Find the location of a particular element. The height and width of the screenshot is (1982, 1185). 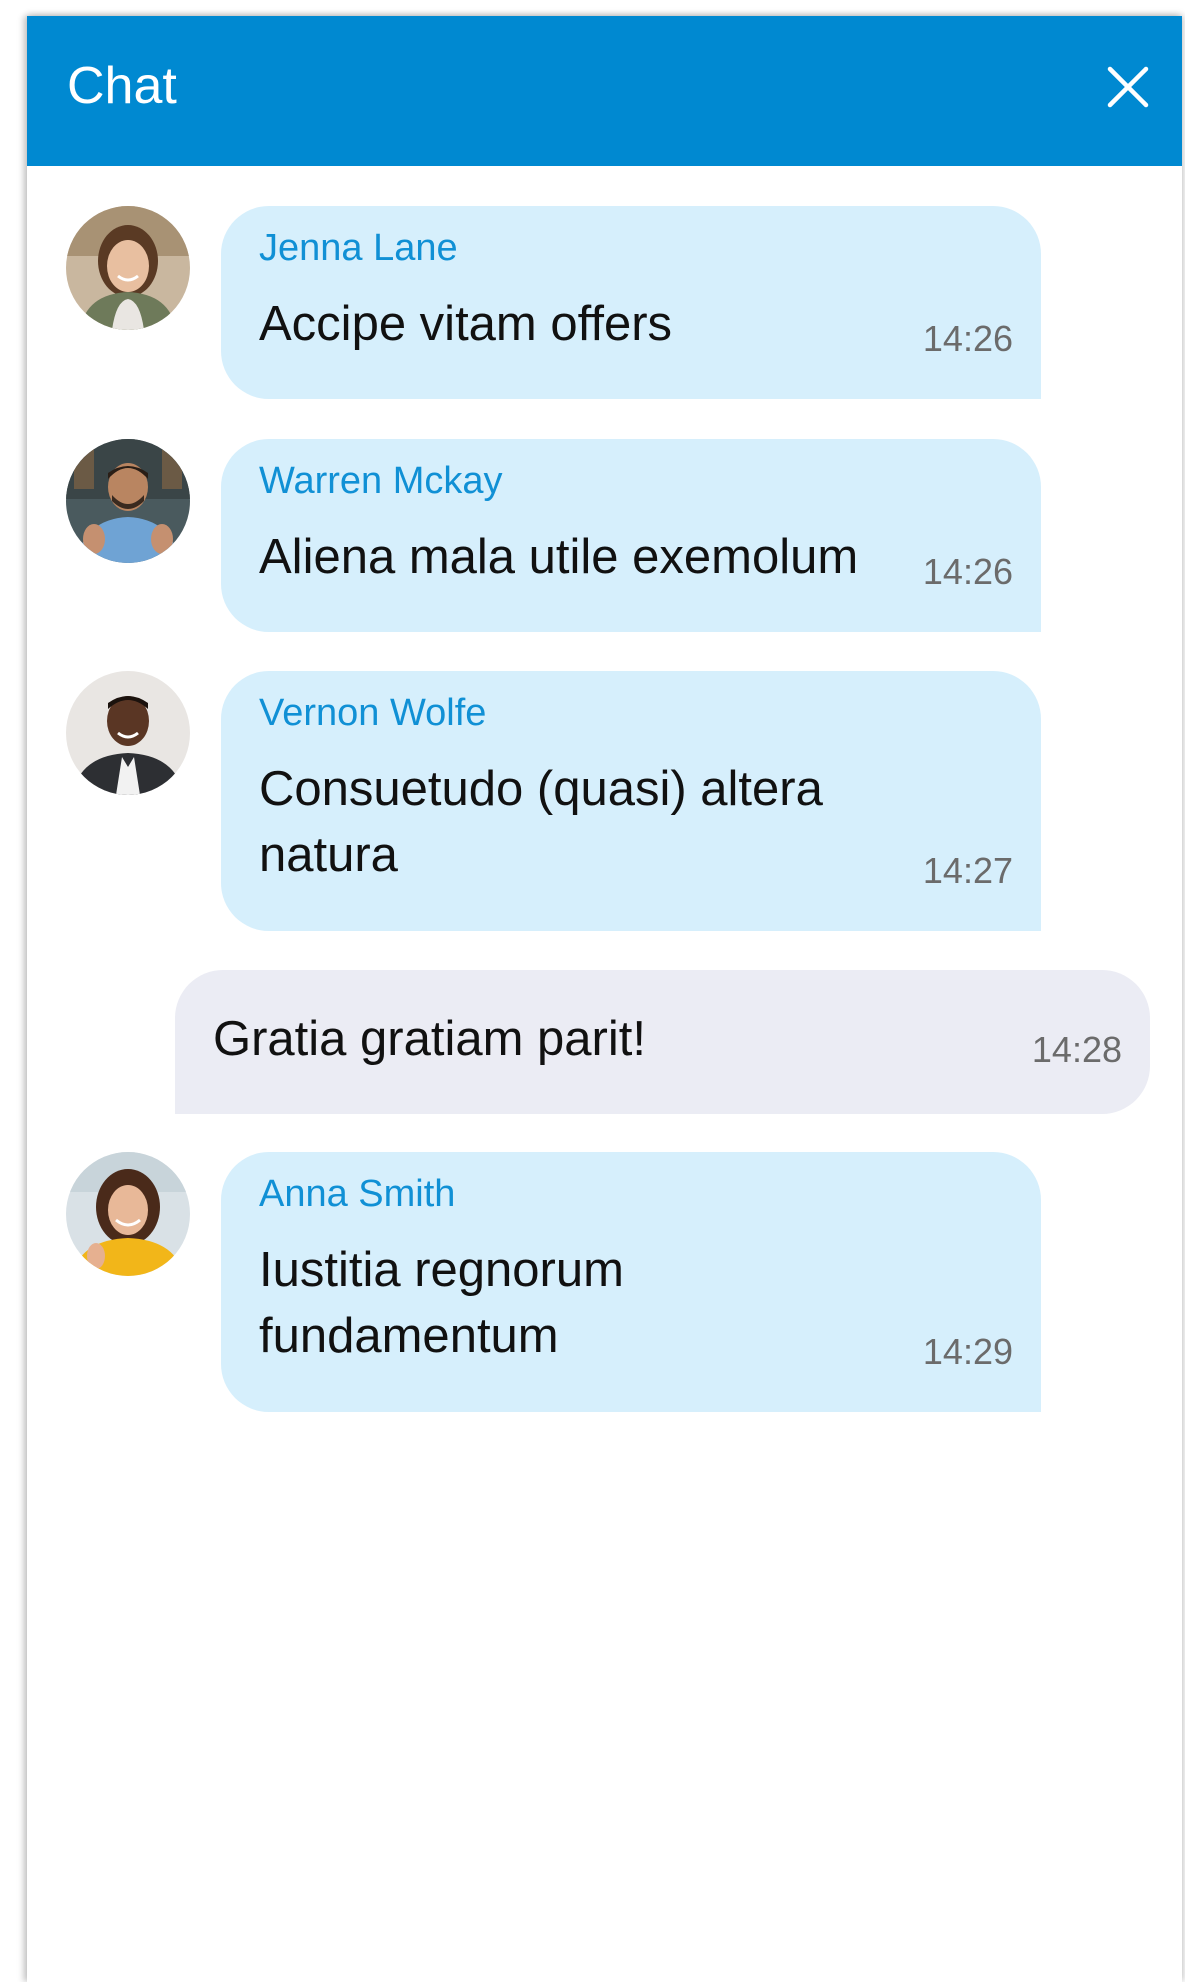

avatar-jenna-lane is located at coordinates (128, 268).